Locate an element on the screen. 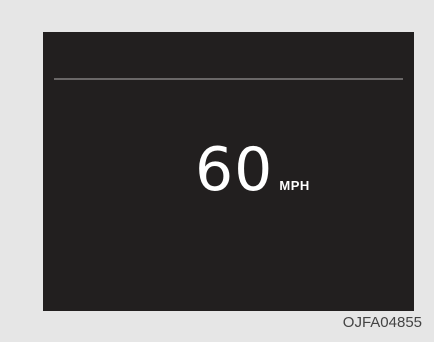 The width and height of the screenshot is (434, 342). figure-code: OJFA04855 is located at coordinates (382, 322).